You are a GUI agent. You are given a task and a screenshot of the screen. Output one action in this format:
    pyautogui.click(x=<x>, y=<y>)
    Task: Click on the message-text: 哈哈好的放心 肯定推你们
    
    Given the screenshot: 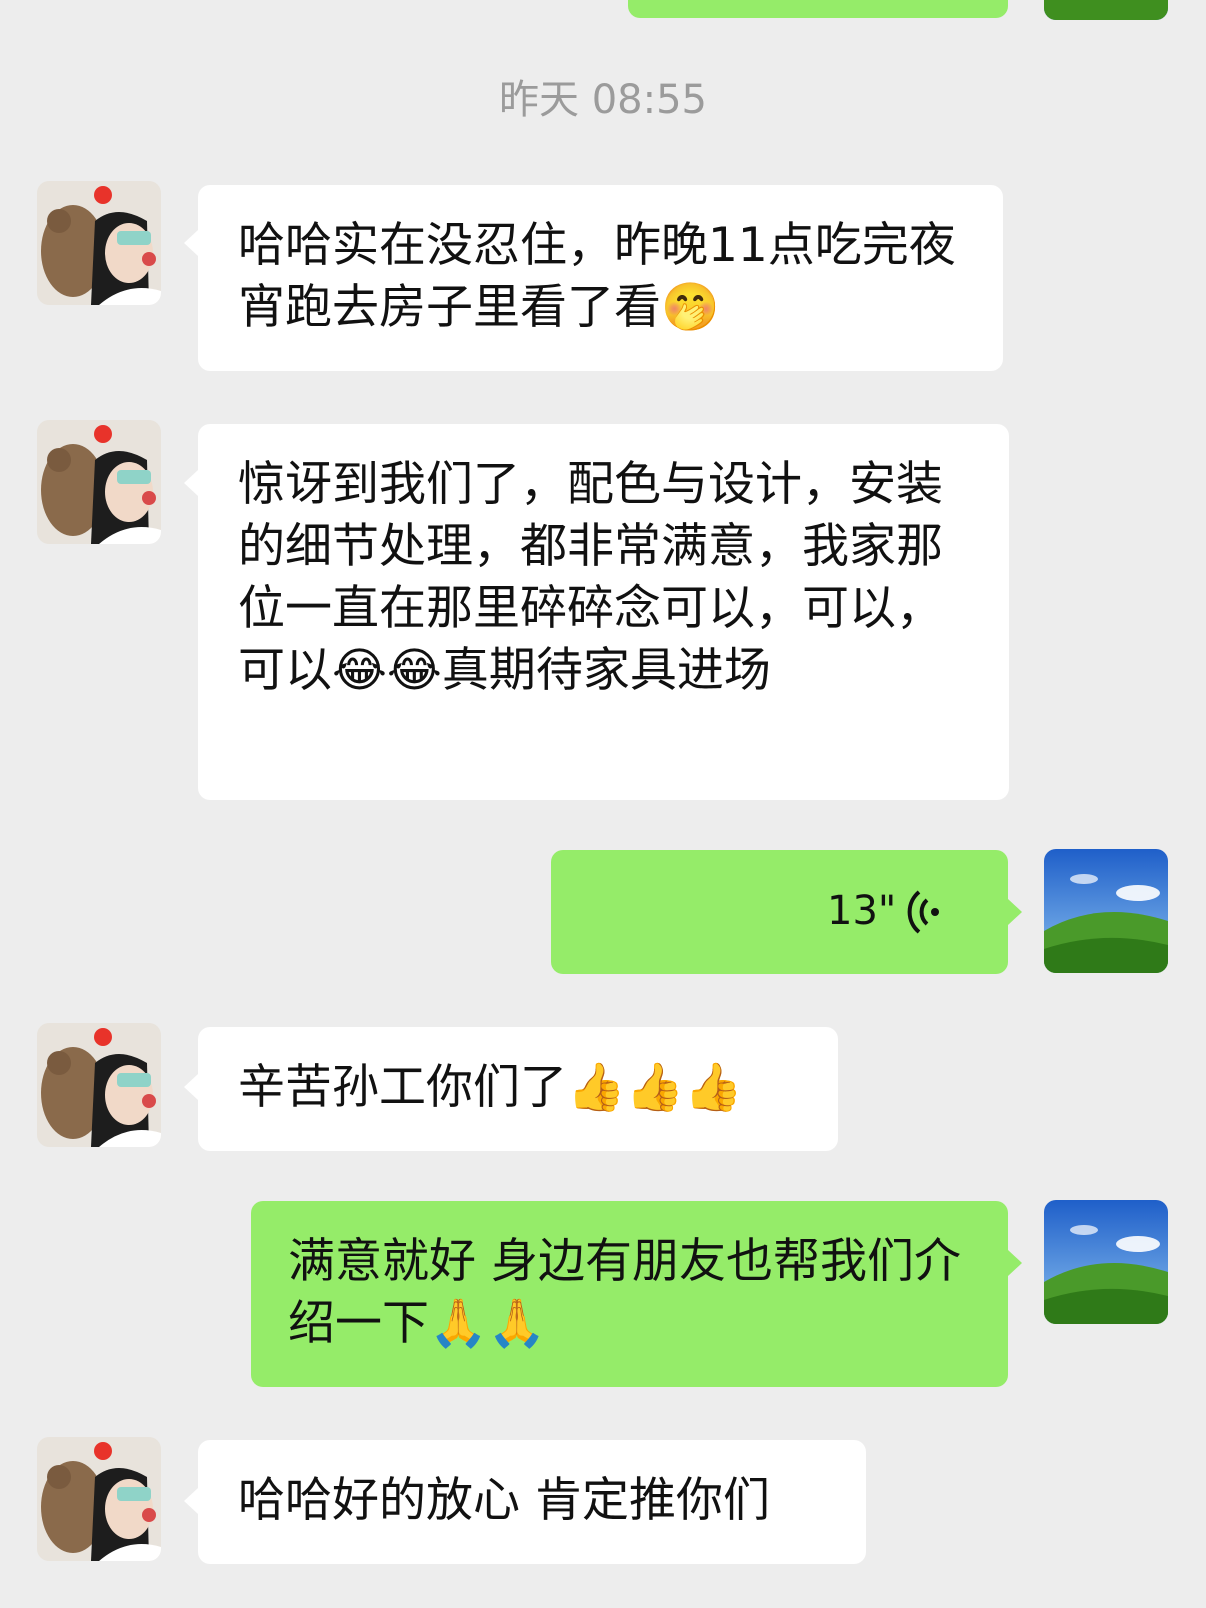 What is the action you would take?
    pyautogui.click(x=504, y=1500)
    